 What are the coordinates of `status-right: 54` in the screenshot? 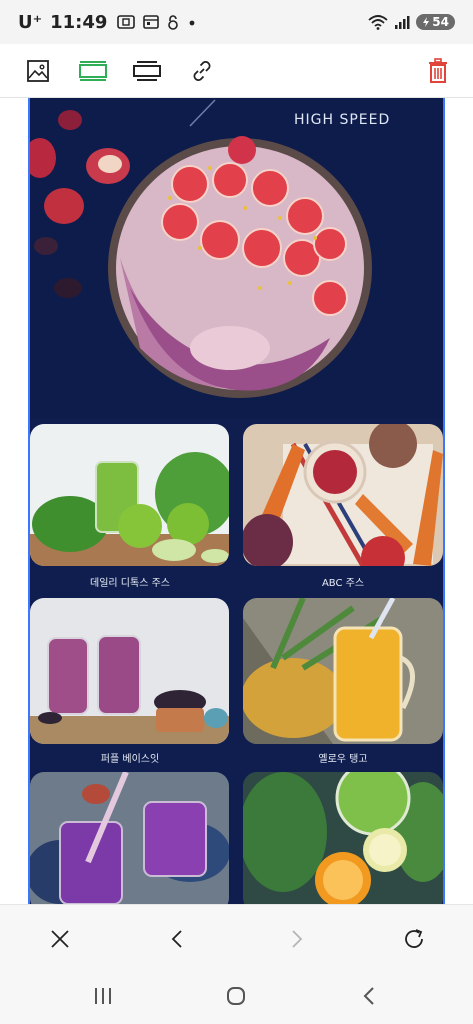 It's located at (411, 22).